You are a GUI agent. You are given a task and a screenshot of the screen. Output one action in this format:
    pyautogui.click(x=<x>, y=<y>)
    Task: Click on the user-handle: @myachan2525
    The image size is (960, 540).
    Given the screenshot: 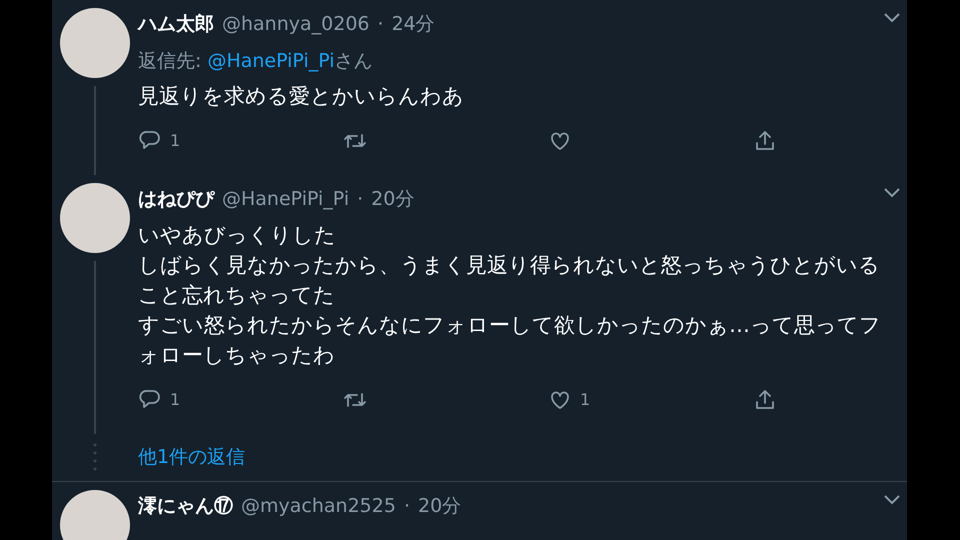 What is the action you would take?
    pyautogui.click(x=318, y=506)
    